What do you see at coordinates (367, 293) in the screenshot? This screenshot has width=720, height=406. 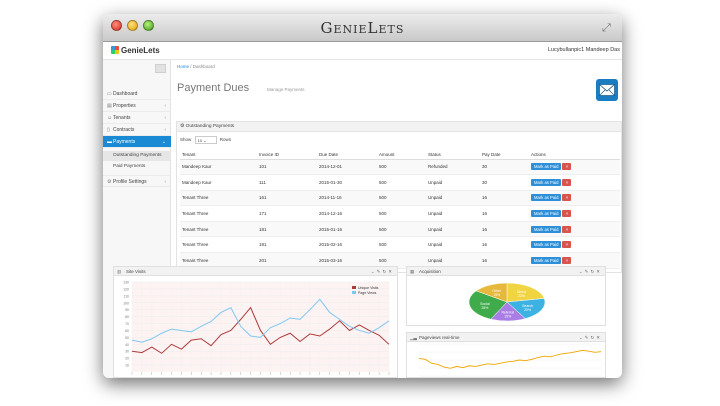 I see `legend-label: Page Views` at bounding box center [367, 293].